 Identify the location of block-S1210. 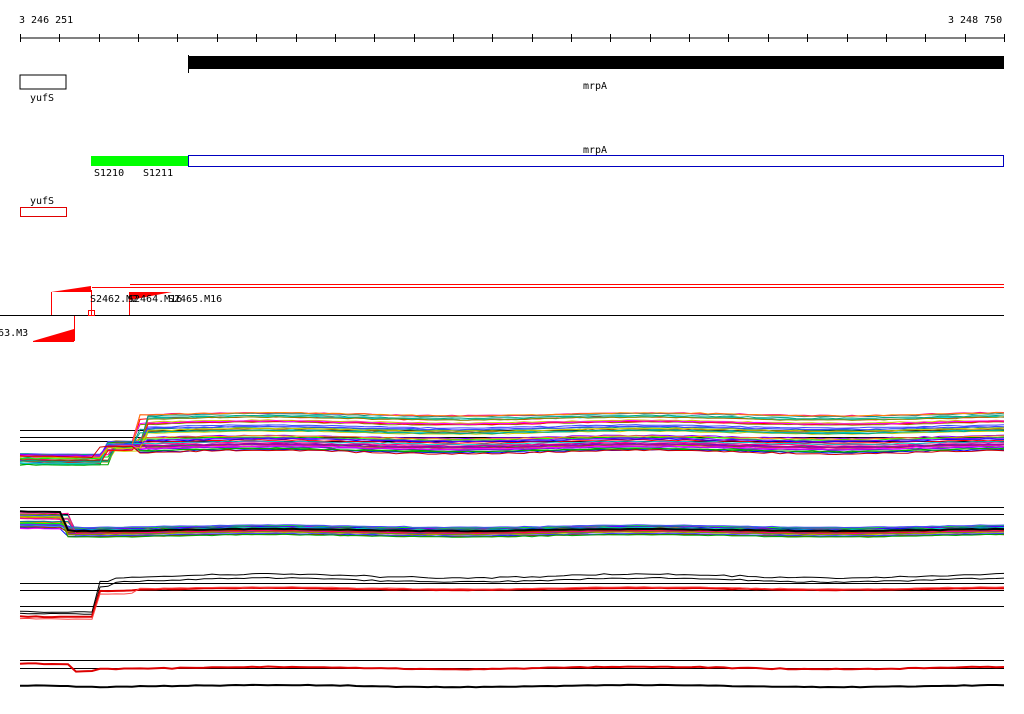
(115, 161).